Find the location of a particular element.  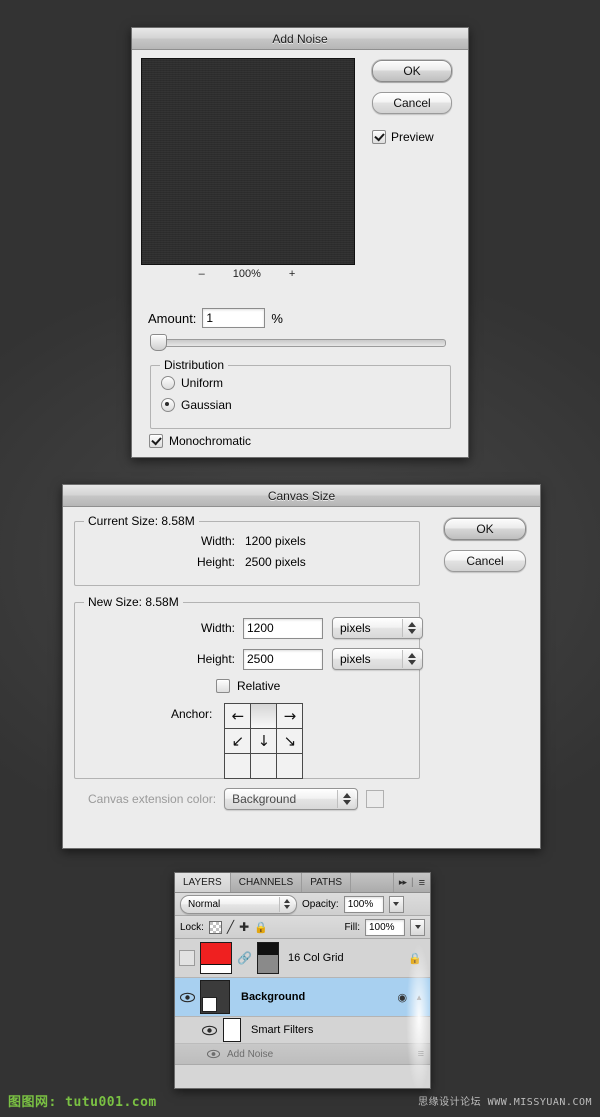

lock-all-icon: 🔒 is located at coordinates (261, 927).